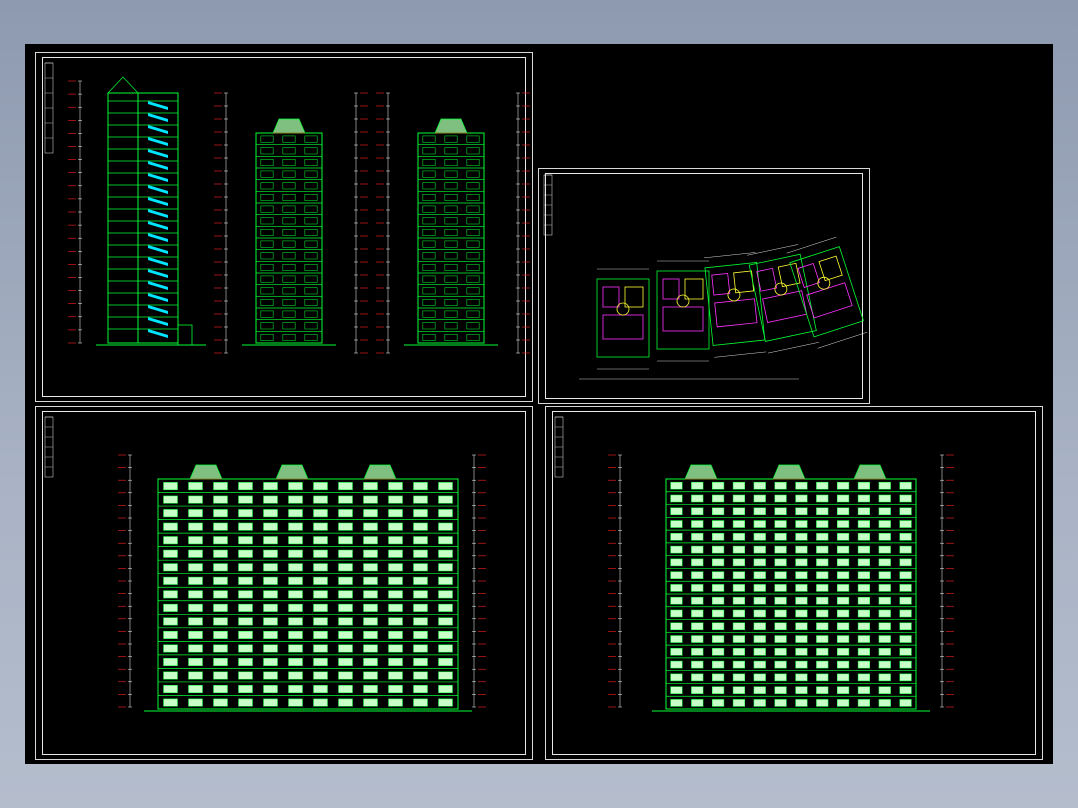  Describe the element at coordinates (380, 472) in the screenshot. I see `roof-dormer` at that location.